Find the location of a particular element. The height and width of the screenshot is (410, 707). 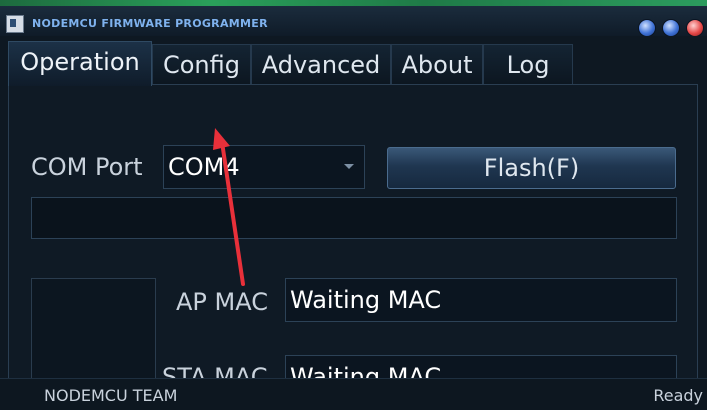

tab-advanced: Advanced is located at coordinates (321, 64).